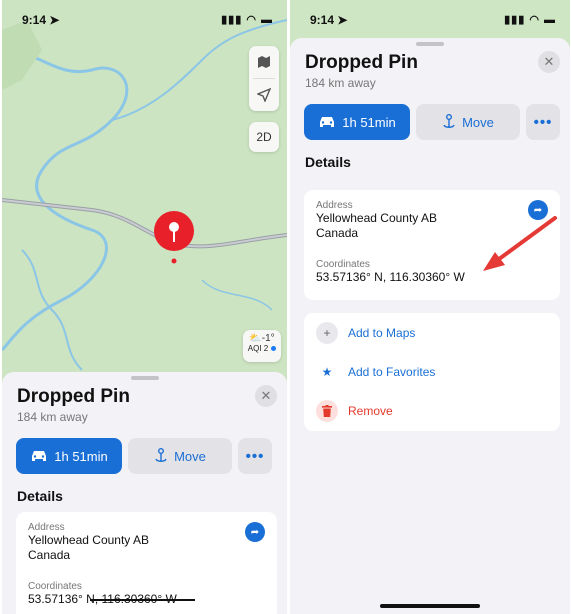 This screenshot has height=614, width=571. What do you see at coordinates (327, 371) in the screenshot?
I see `star-icon: ★` at bounding box center [327, 371].